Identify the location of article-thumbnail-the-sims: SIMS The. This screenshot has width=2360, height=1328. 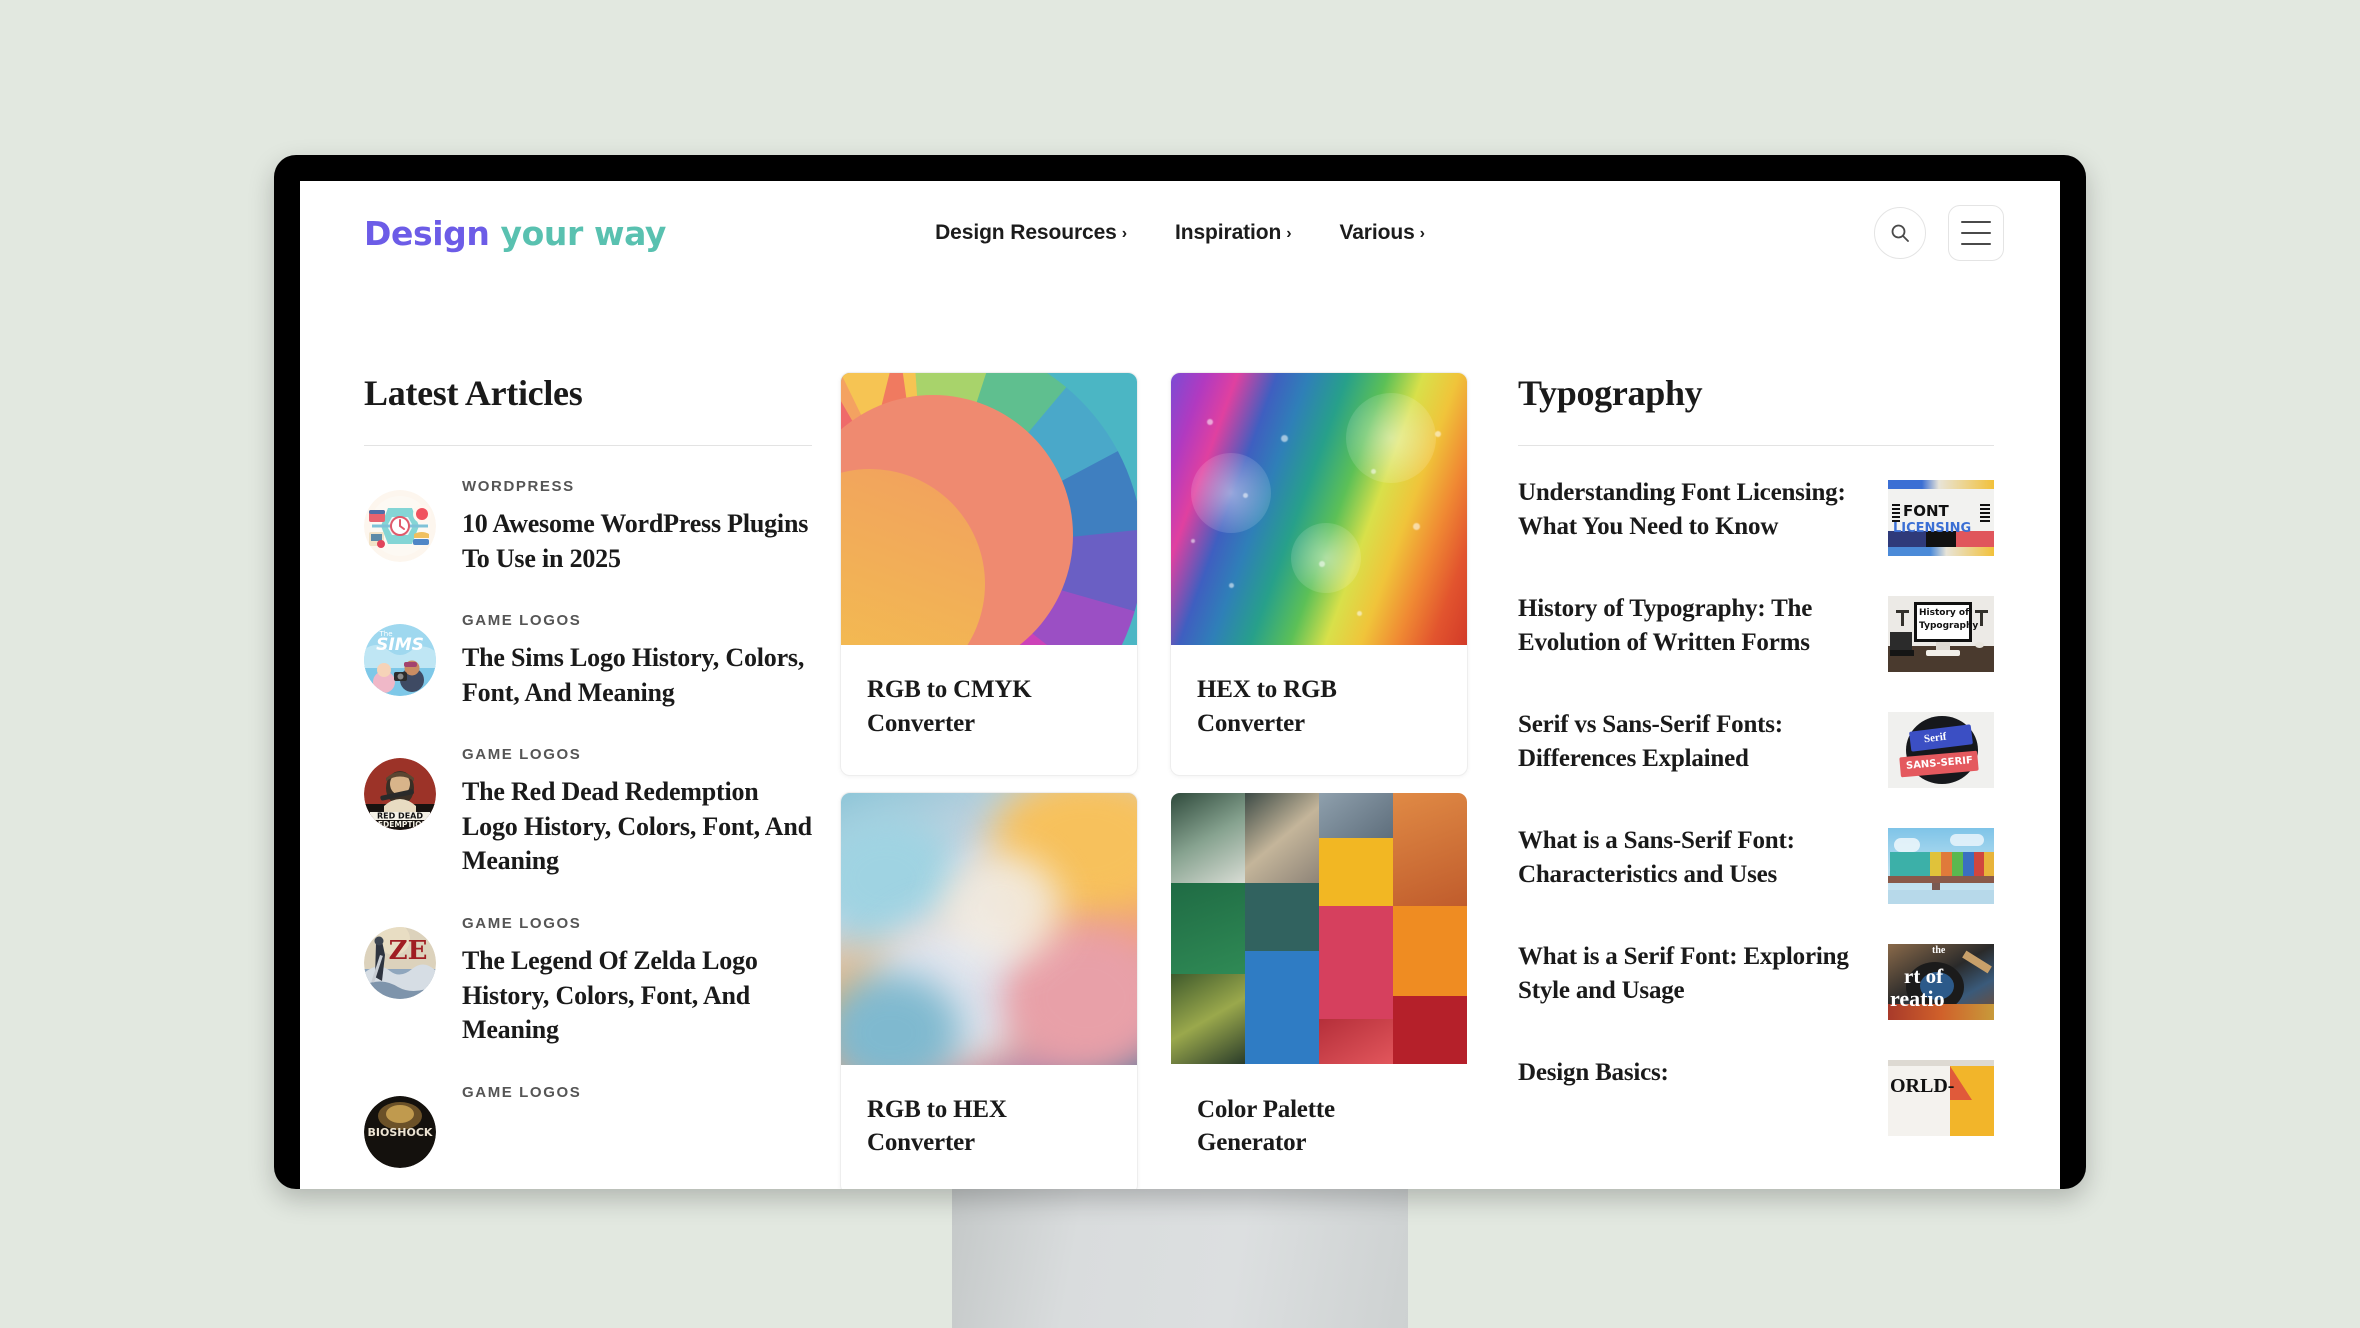
(400, 660).